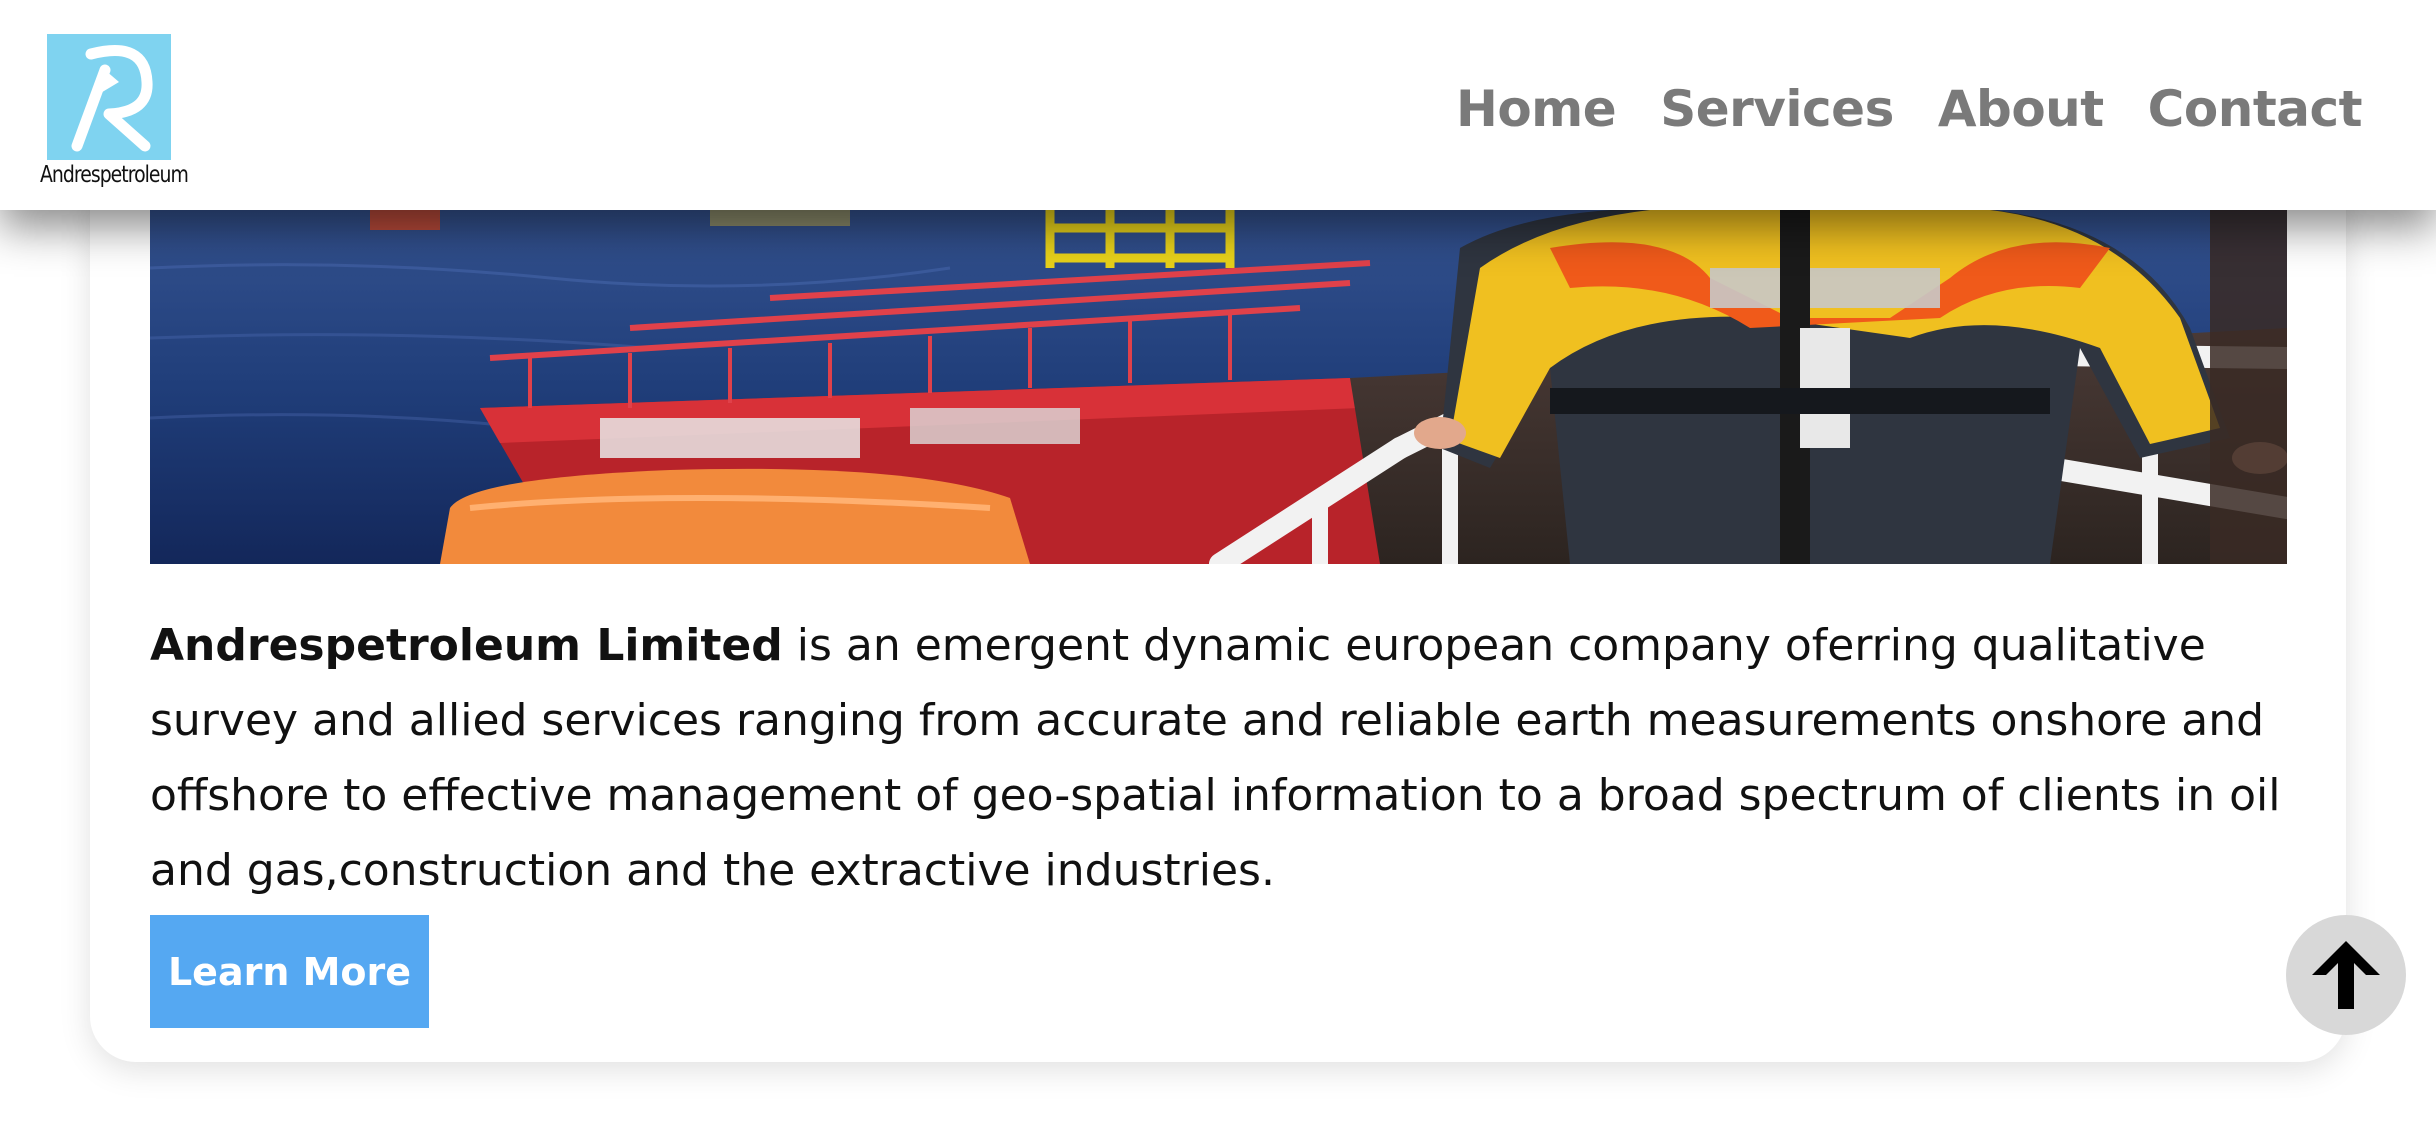 This screenshot has height=1125, width=2436. What do you see at coordinates (114, 175) in the screenshot?
I see `logo-wordmark: Andrespetroleum` at bounding box center [114, 175].